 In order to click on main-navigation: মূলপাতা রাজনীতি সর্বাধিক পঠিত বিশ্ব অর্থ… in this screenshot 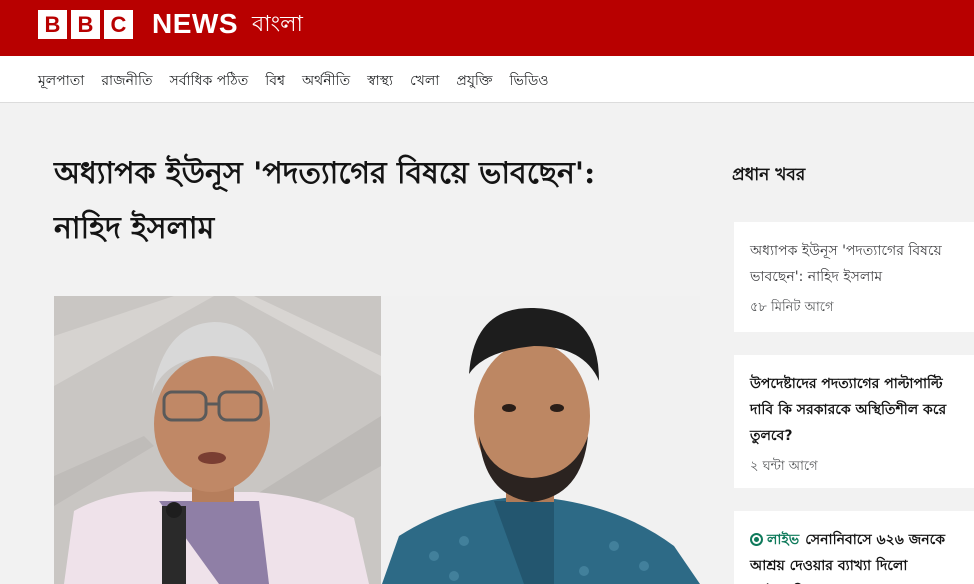, I will do `click(487, 79)`.